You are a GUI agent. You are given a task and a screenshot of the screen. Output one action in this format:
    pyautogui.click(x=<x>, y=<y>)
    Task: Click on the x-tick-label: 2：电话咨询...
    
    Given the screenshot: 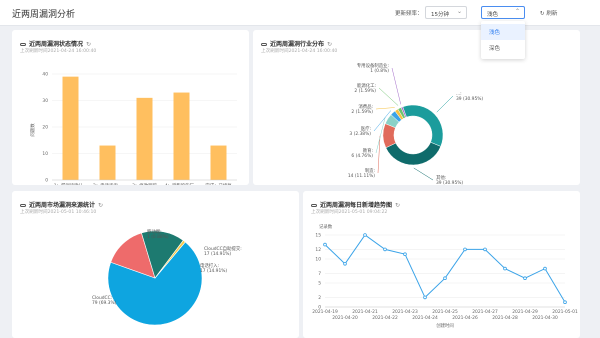 What is the action you would take?
    pyautogui.click(x=107, y=183)
    